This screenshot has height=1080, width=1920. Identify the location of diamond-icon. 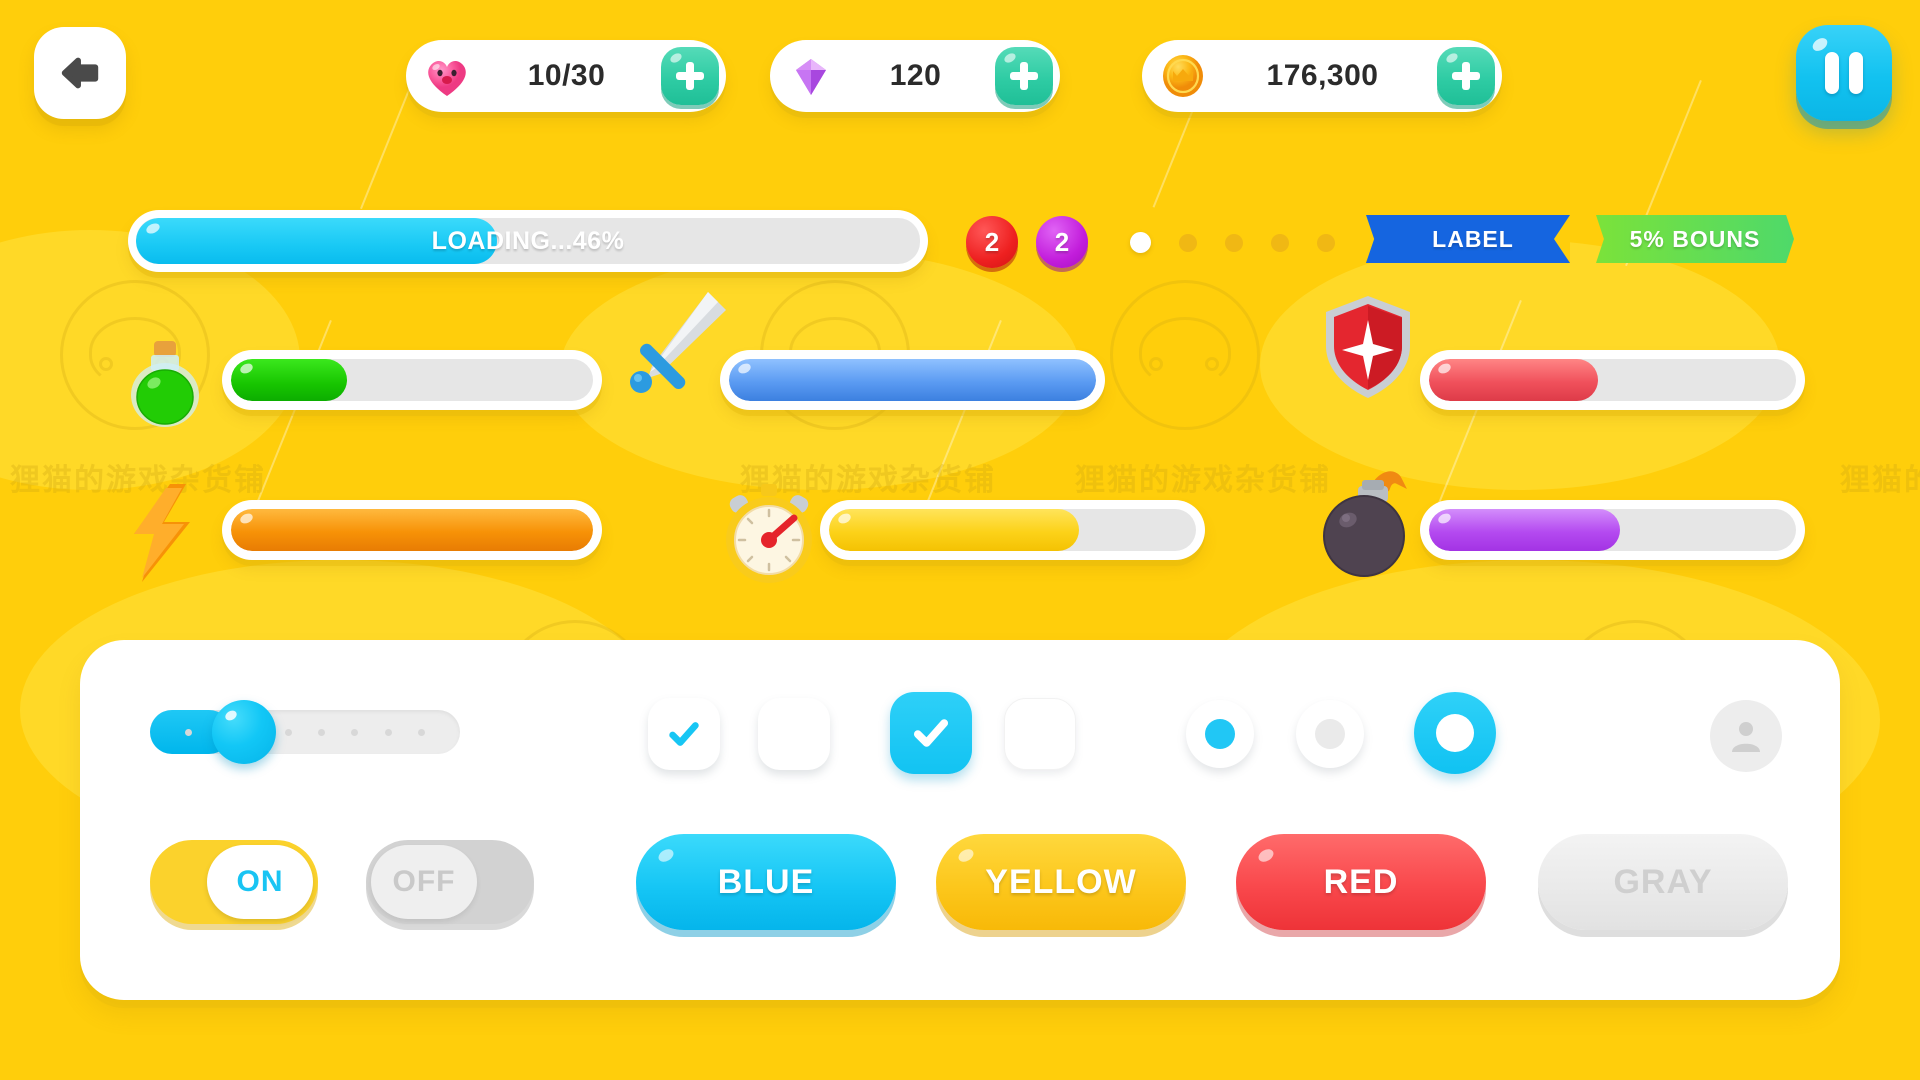
(811, 76).